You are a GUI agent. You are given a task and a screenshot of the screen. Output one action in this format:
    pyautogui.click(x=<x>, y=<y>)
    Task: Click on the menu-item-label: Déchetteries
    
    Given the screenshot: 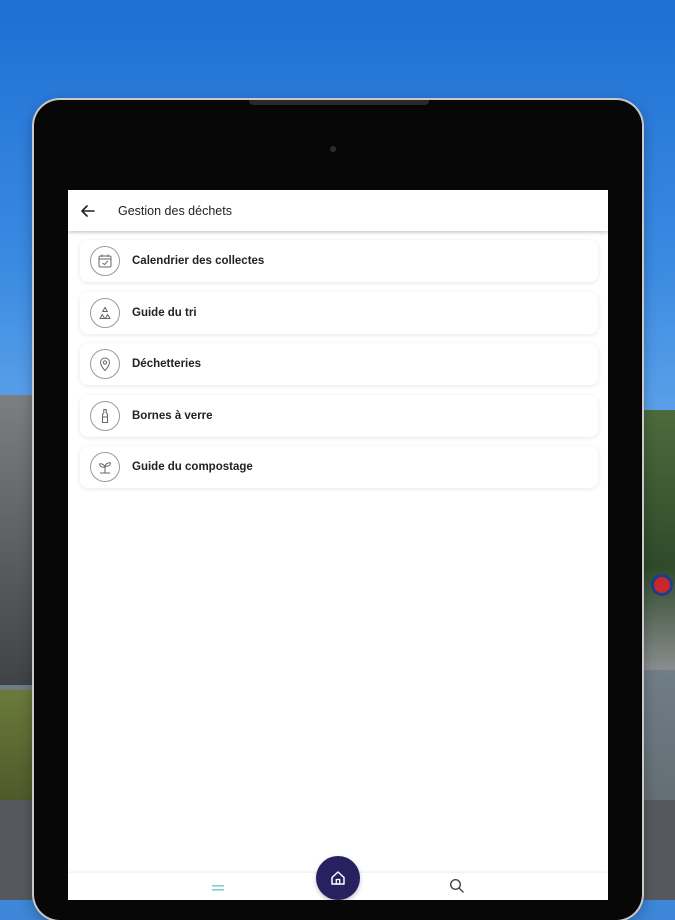 What is the action you would take?
    pyautogui.click(x=167, y=364)
    